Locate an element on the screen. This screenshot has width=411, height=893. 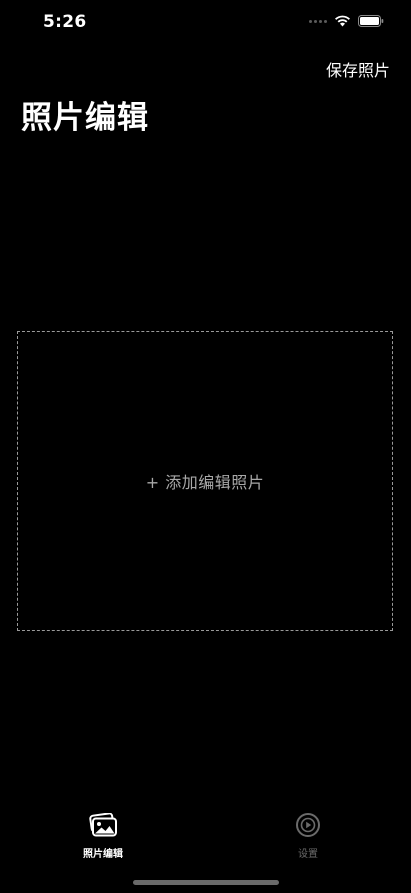
status-bar: 5:26 is located at coordinates (205, 23).